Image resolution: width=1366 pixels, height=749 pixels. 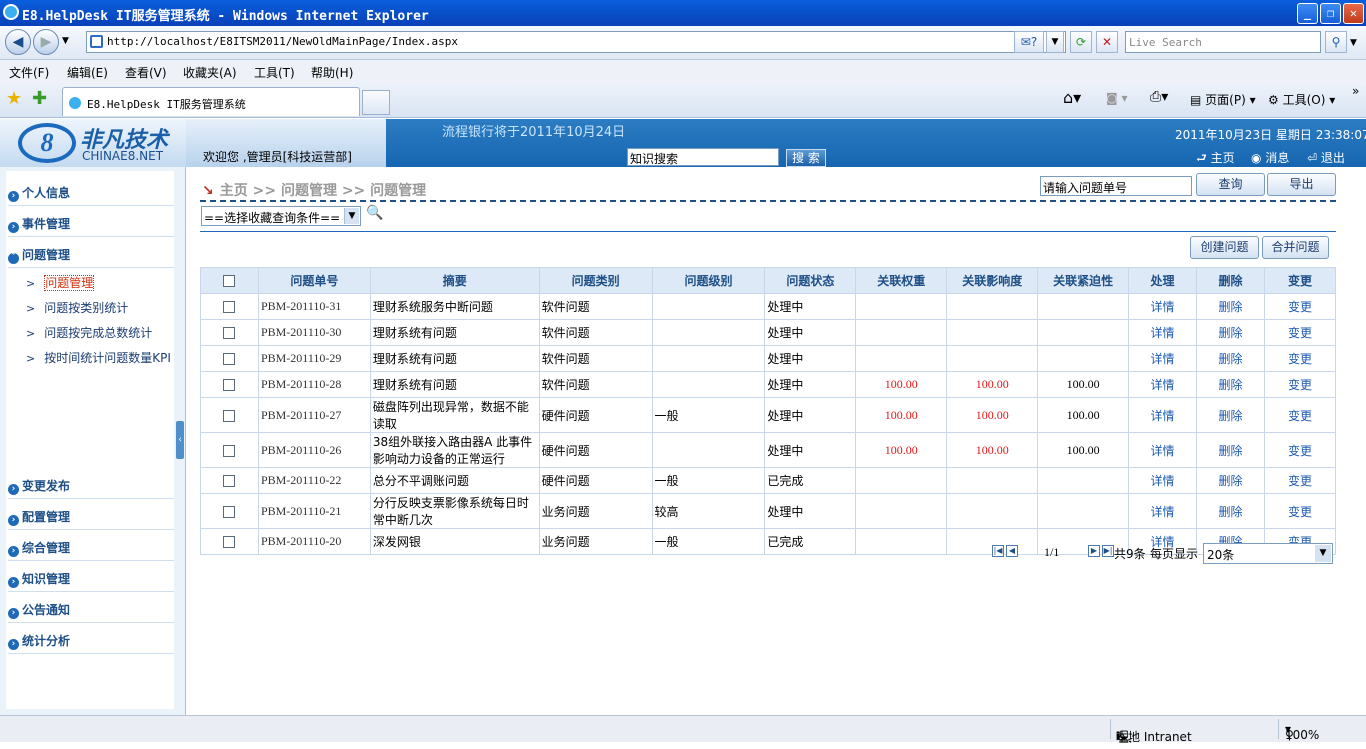 What do you see at coordinates (29, 72) in the screenshot?
I see `menu-file: 文件(F)` at bounding box center [29, 72].